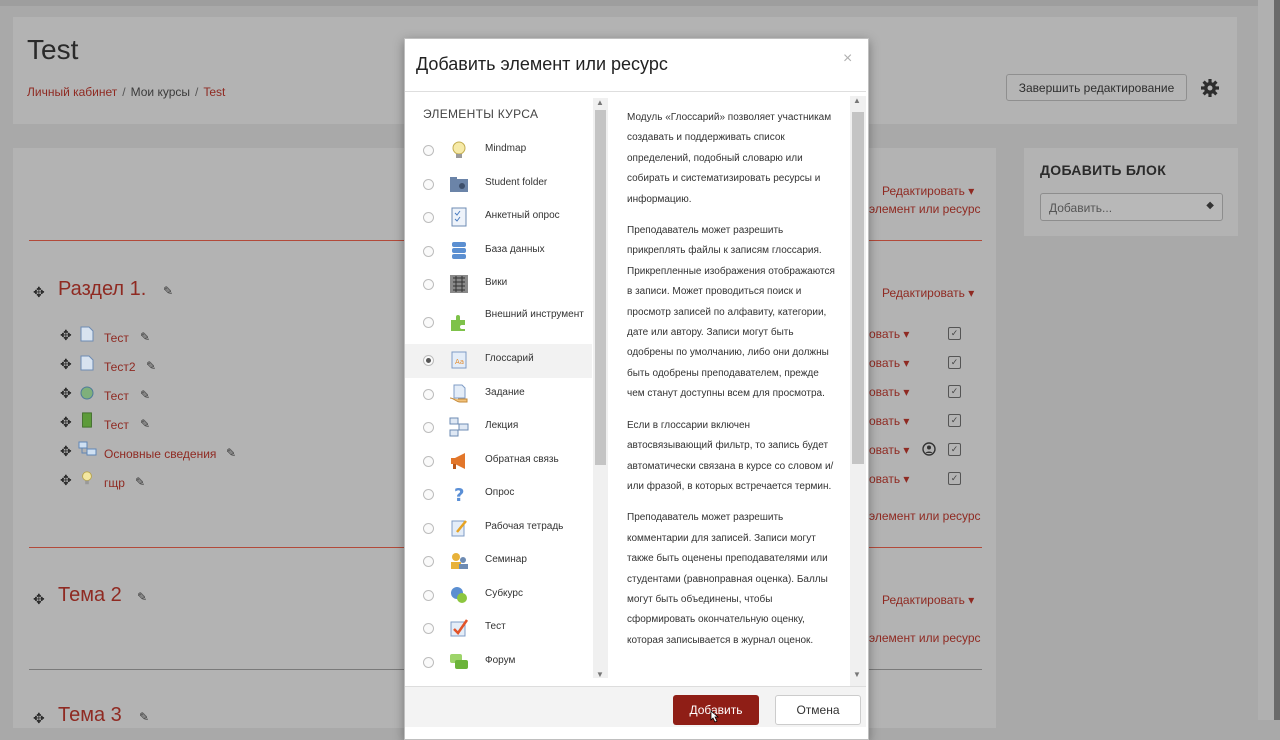 The width and height of the screenshot is (1280, 740). I want to click on activity-list-scrollbar: ▲ ▼, so click(600, 388).